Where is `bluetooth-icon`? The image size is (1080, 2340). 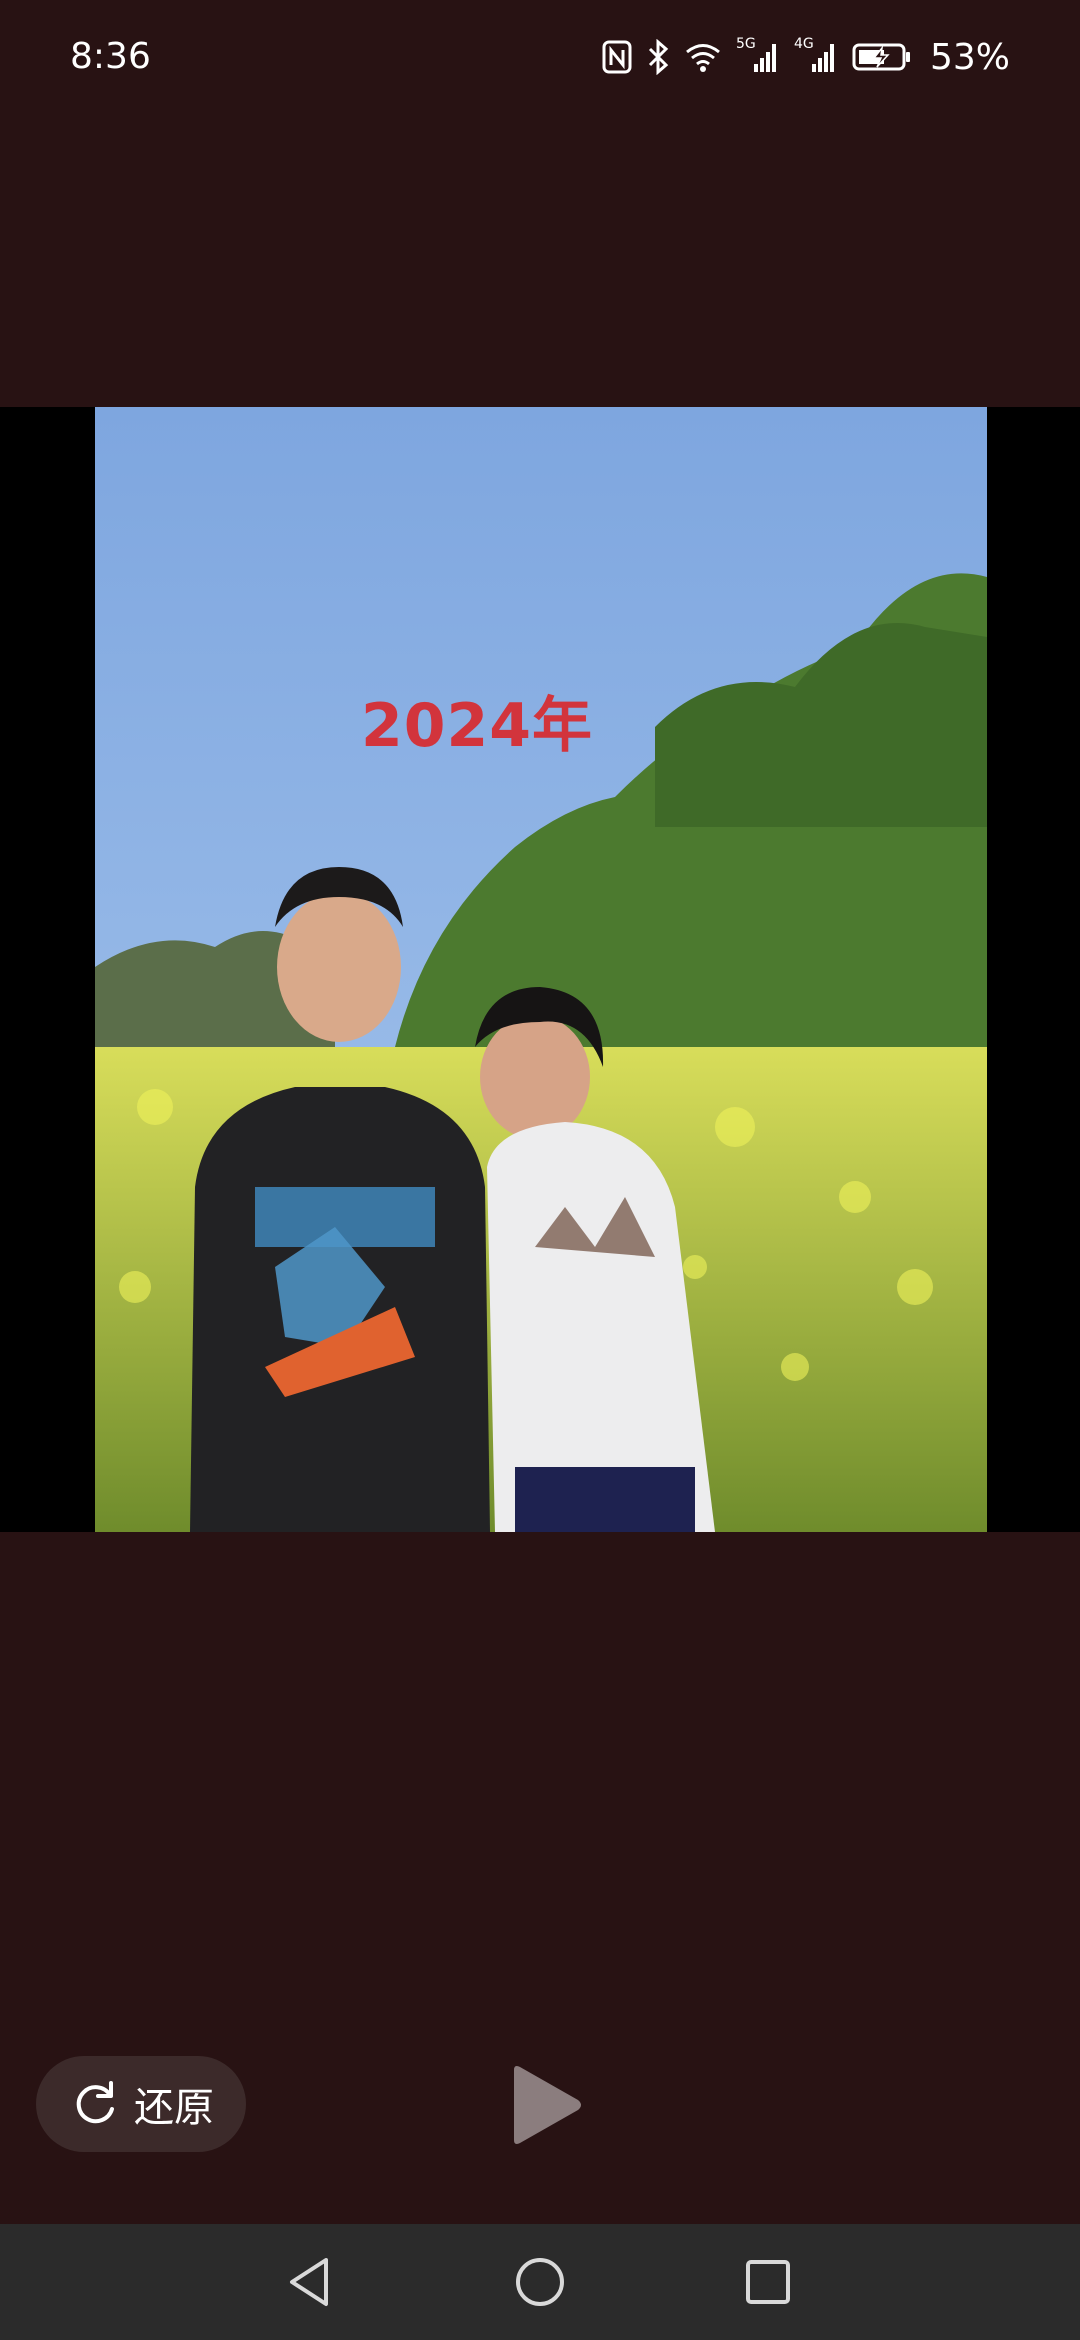 bluetooth-icon is located at coordinates (658, 57).